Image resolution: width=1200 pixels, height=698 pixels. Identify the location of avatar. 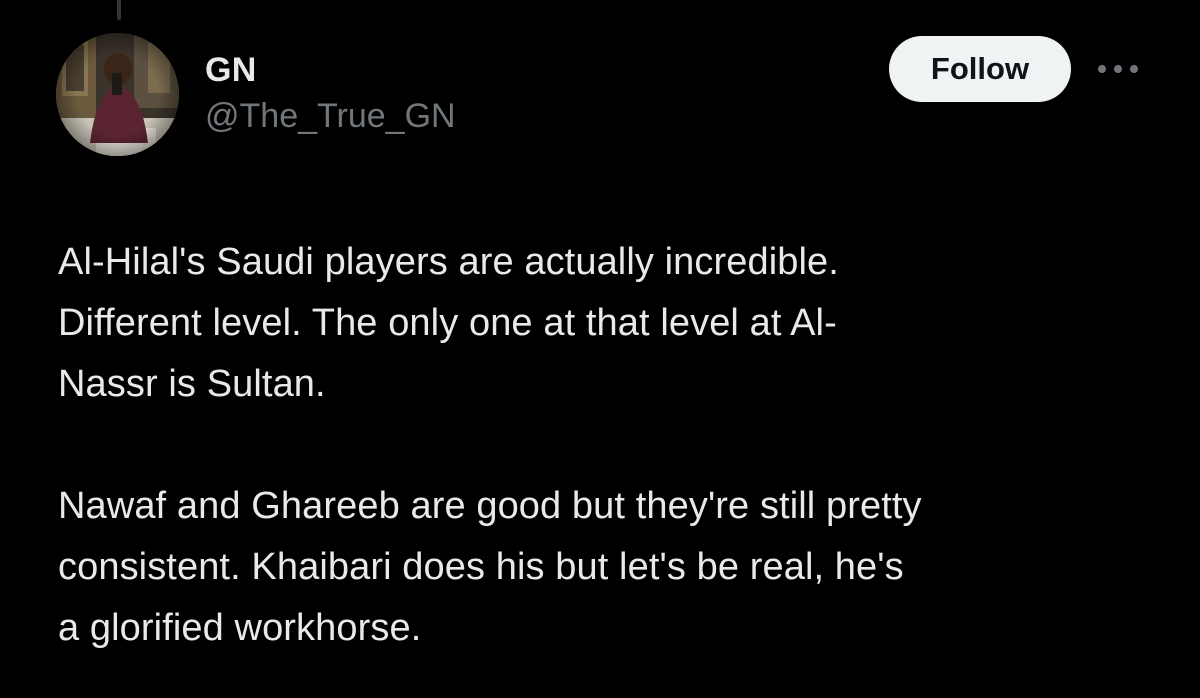
(117, 94).